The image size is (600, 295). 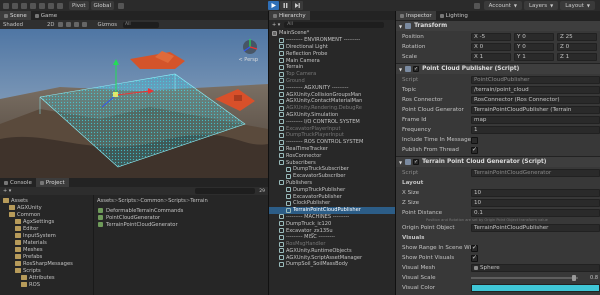 I want to click on hierarchy-item: AGXUnity.Rendering.DebugRe, so click(x=332, y=108).